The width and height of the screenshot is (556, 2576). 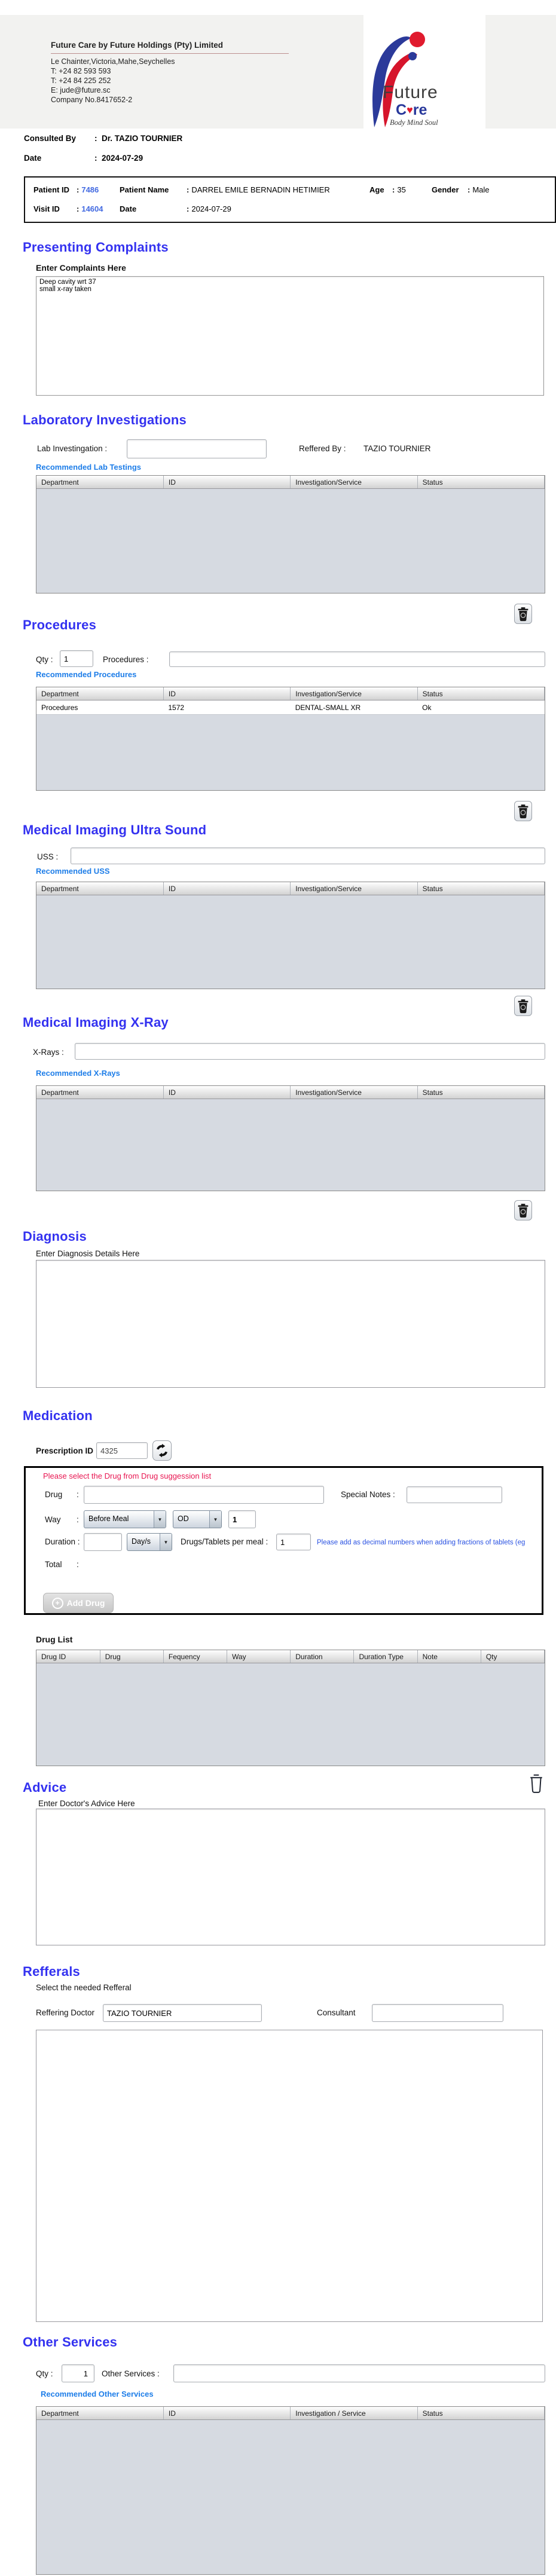 I want to click on section-title-other-services: Other Services, so click(x=71, y=2342).